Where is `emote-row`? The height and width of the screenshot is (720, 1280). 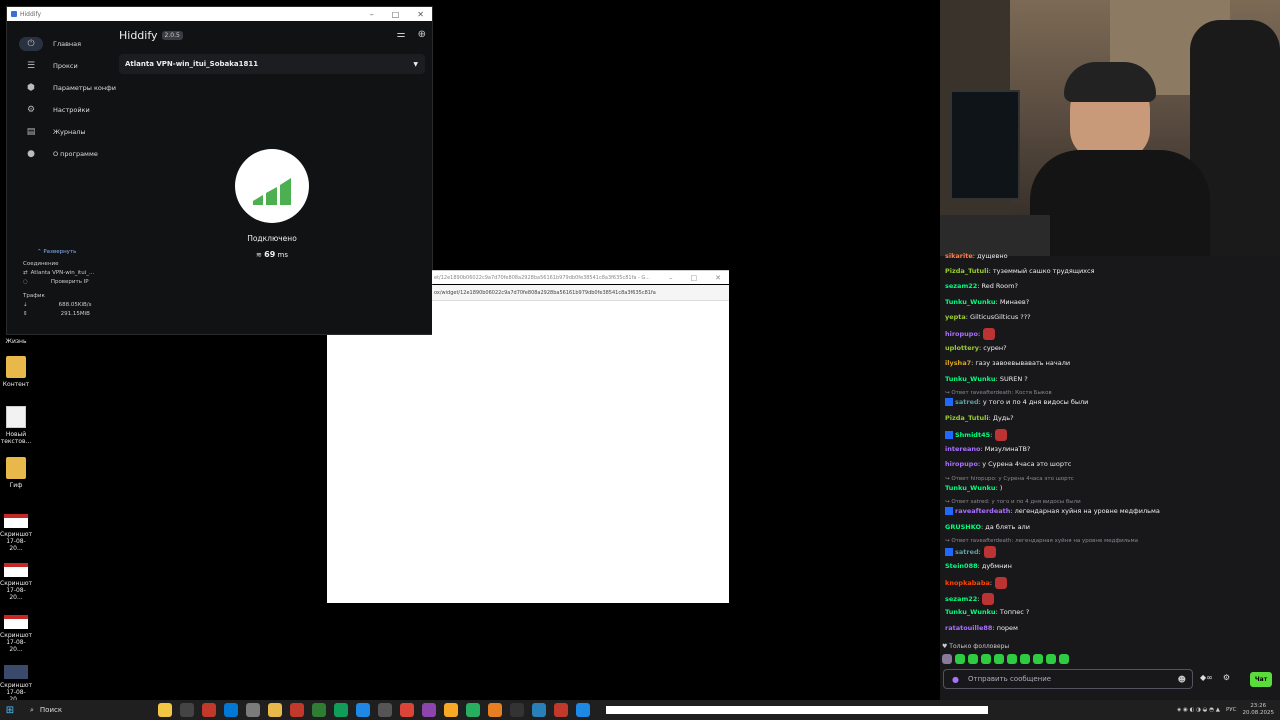 emote-row is located at coordinates (1005, 659).